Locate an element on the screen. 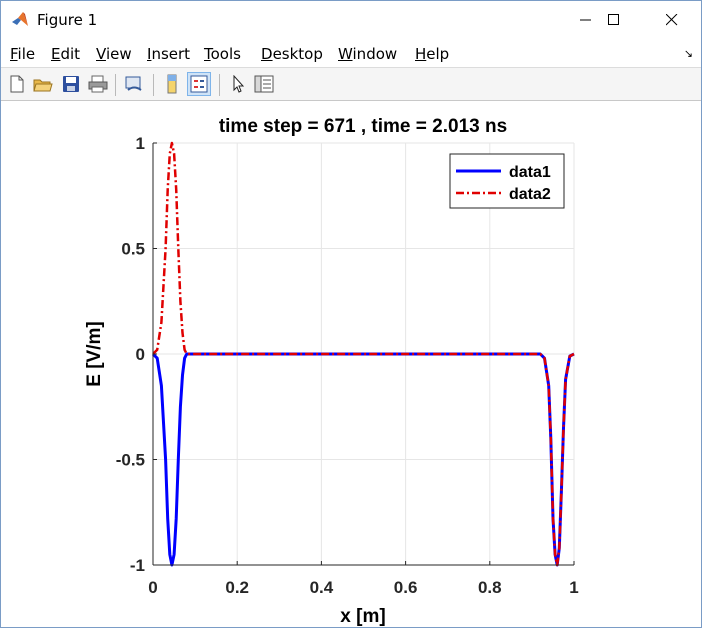 The height and width of the screenshot is (632, 702). pointer-icon is located at coordinates (239, 84).